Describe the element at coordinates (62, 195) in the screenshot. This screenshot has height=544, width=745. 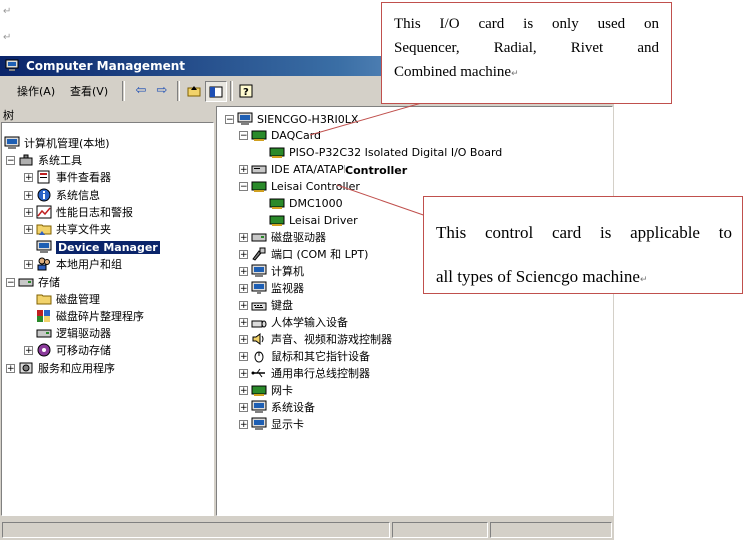
I see `tree-node-system-info: + 系统信息` at that location.